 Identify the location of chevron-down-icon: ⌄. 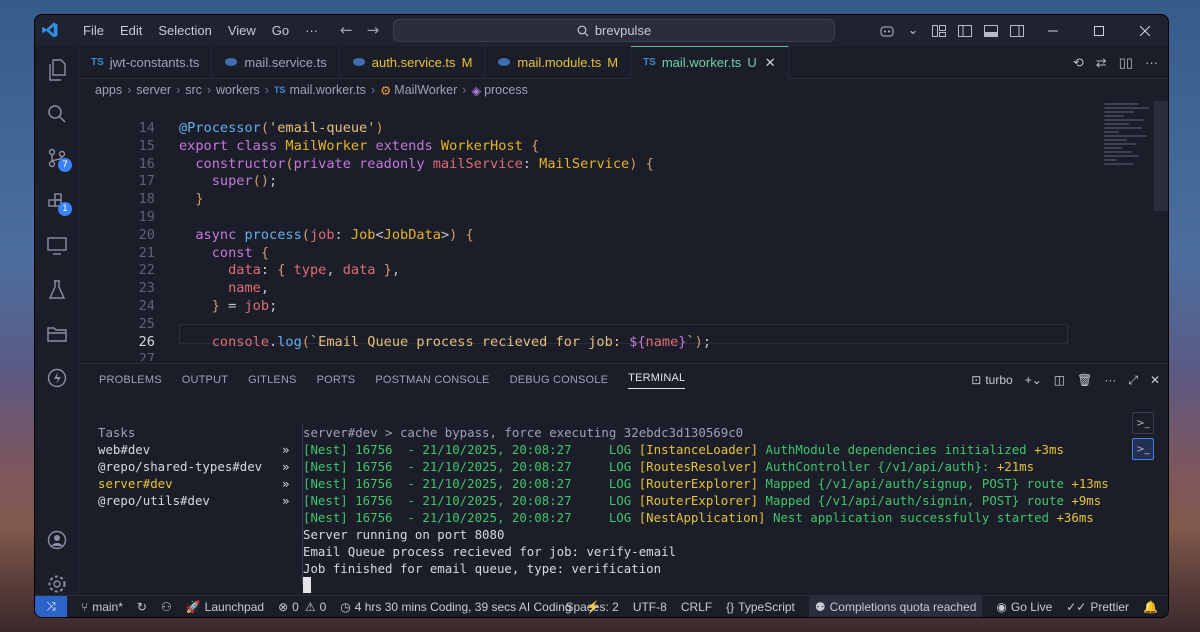
(913, 30).